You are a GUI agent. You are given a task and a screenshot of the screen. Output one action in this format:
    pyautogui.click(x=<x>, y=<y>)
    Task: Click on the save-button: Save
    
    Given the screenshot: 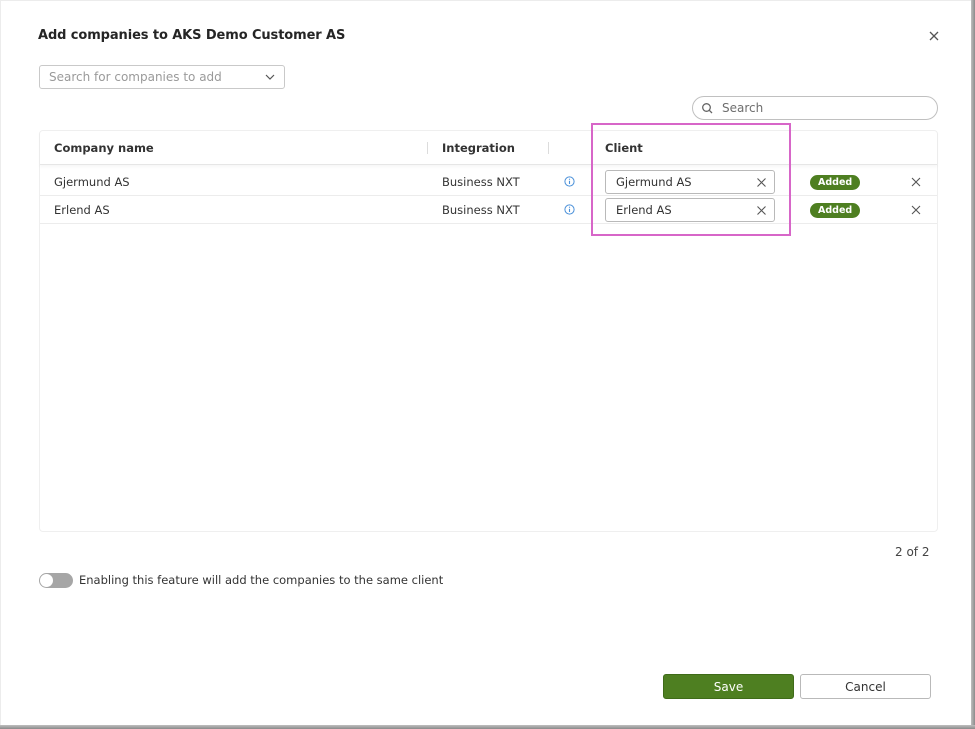 What is the action you would take?
    pyautogui.click(x=728, y=686)
    